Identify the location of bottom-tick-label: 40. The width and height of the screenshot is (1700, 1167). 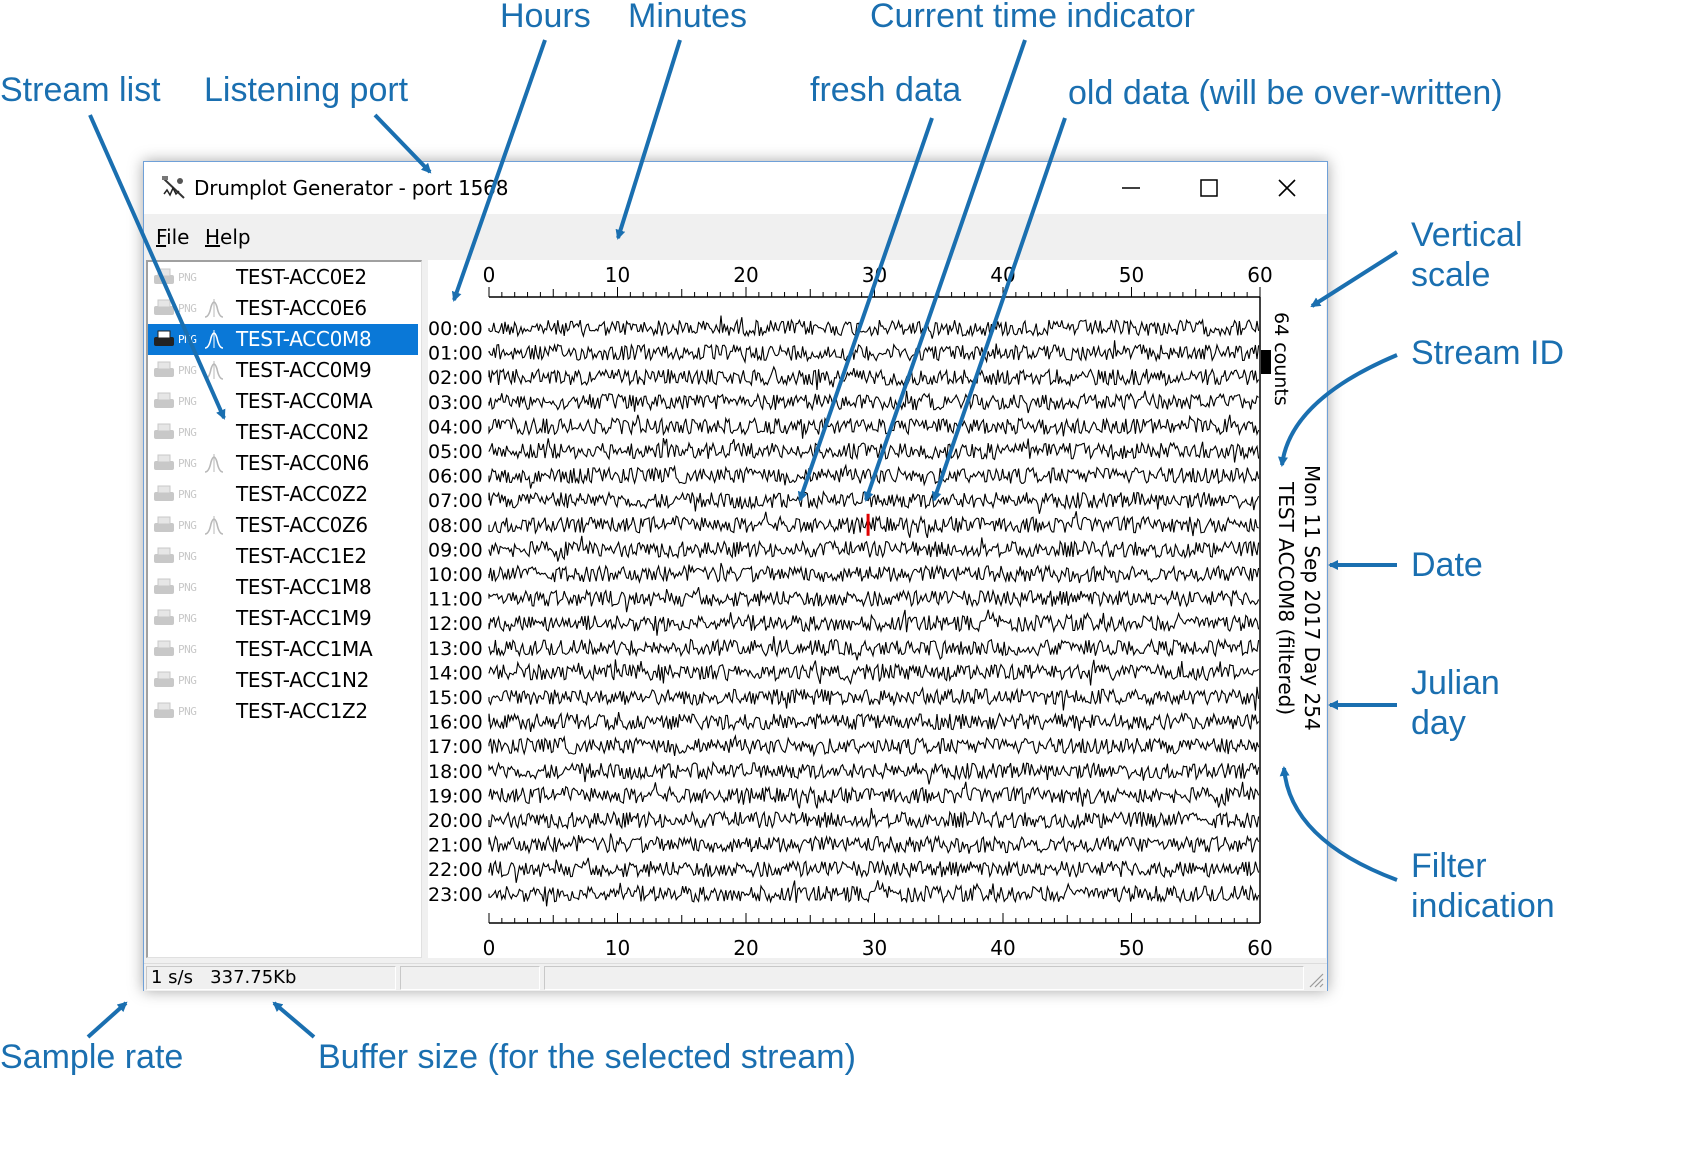
(1002, 947).